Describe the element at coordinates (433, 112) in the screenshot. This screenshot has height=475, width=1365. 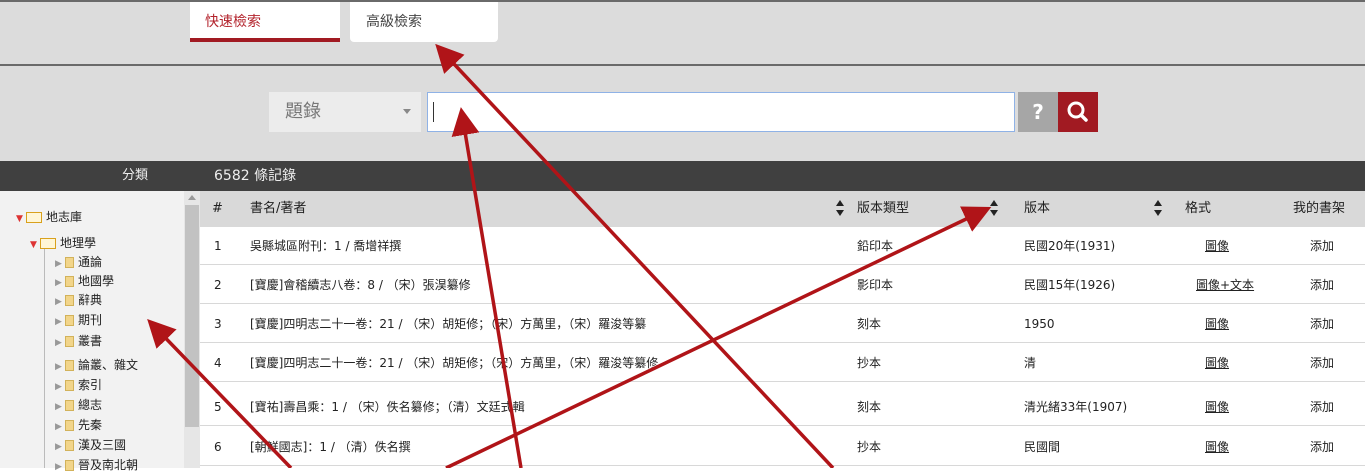
I see `text-cursor` at that location.